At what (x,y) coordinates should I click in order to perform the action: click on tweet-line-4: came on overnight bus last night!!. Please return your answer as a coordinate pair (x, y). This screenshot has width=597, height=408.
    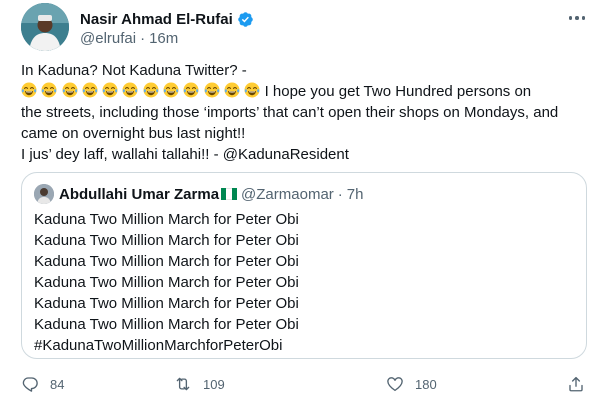
    Looking at the image, I should click on (133, 133).